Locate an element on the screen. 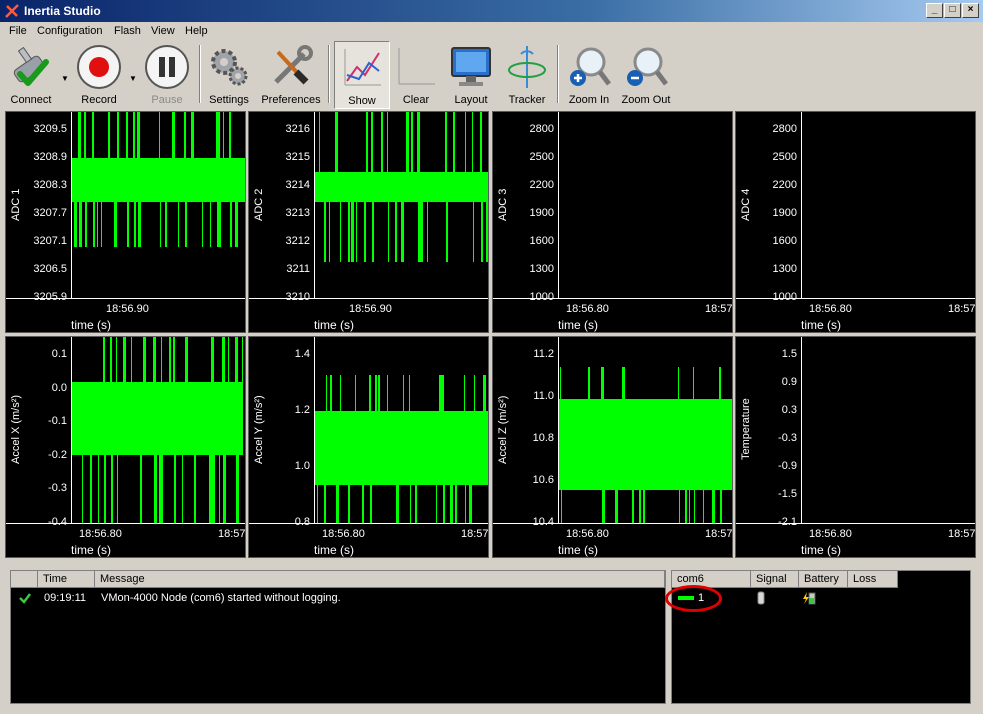  zoom-out-label: Zoom Out is located at coordinates (646, 100).